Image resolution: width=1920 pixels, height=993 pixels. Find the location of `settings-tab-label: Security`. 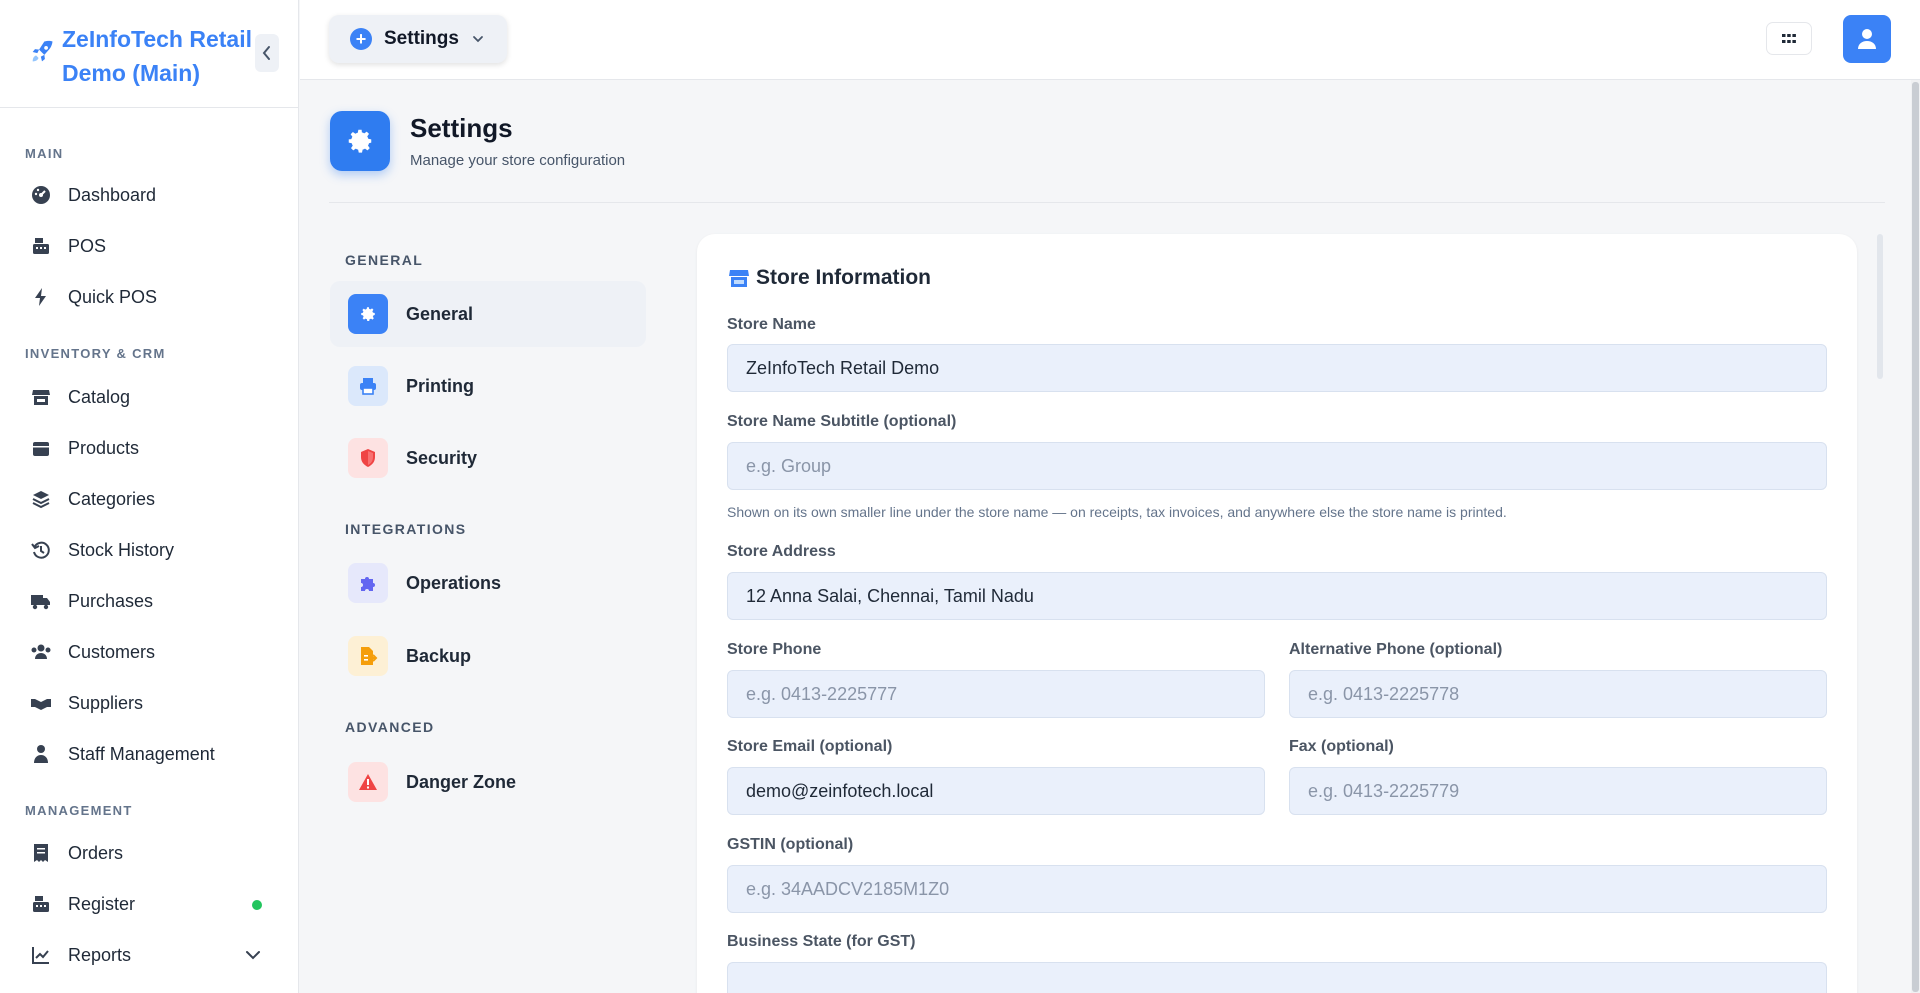

settings-tab-label: Security is located at coordinates (442, 457).